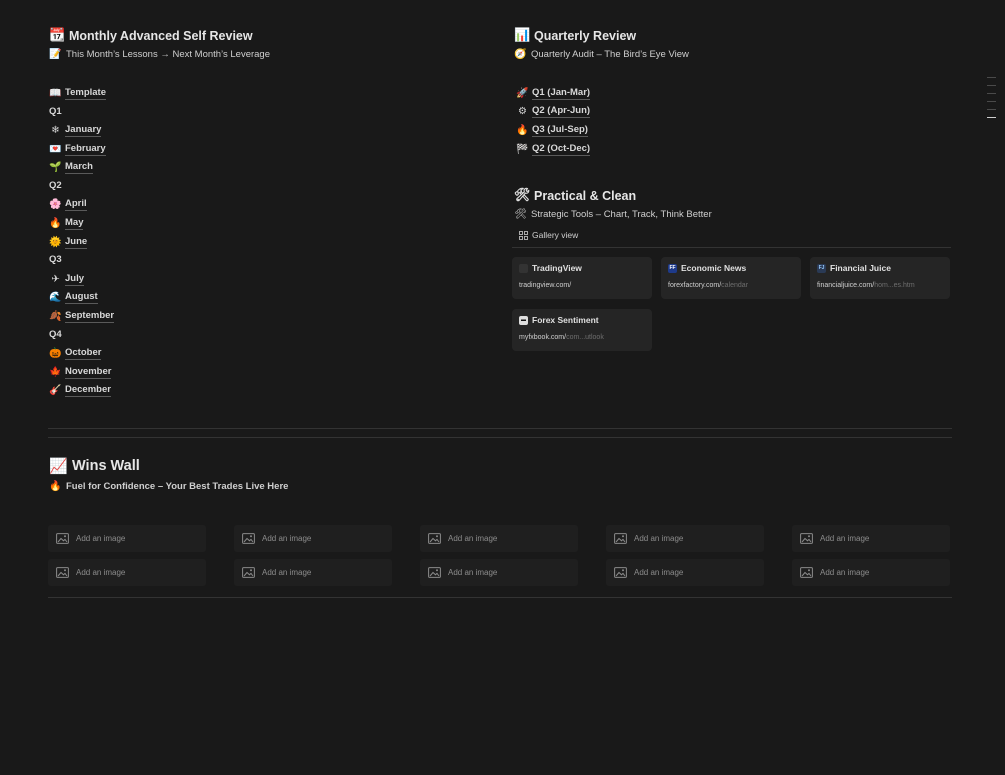 The height and width of the screenshot is (775, 1005). Describe the element at coordinates (106, 466) in the screenshot. I see `wins-wall-title: Wins Wall` at that location.